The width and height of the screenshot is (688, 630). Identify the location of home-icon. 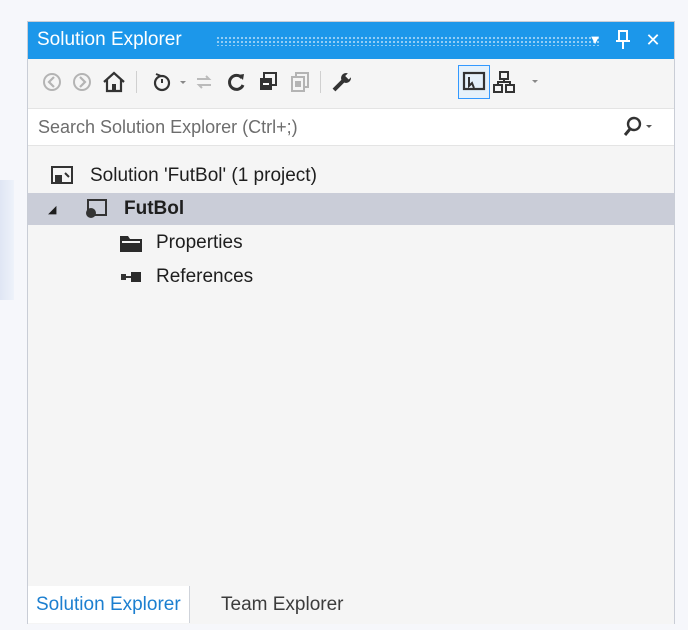
(114, 82).